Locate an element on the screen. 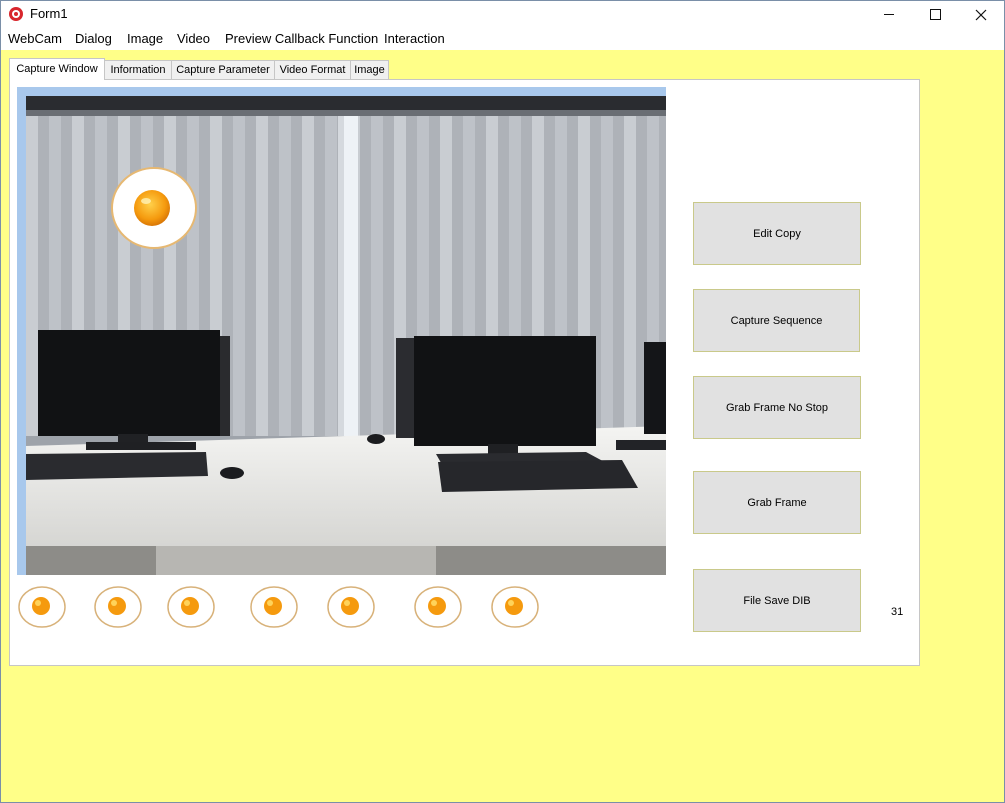  window-title: Form1 is located at coordinates (49, 13).